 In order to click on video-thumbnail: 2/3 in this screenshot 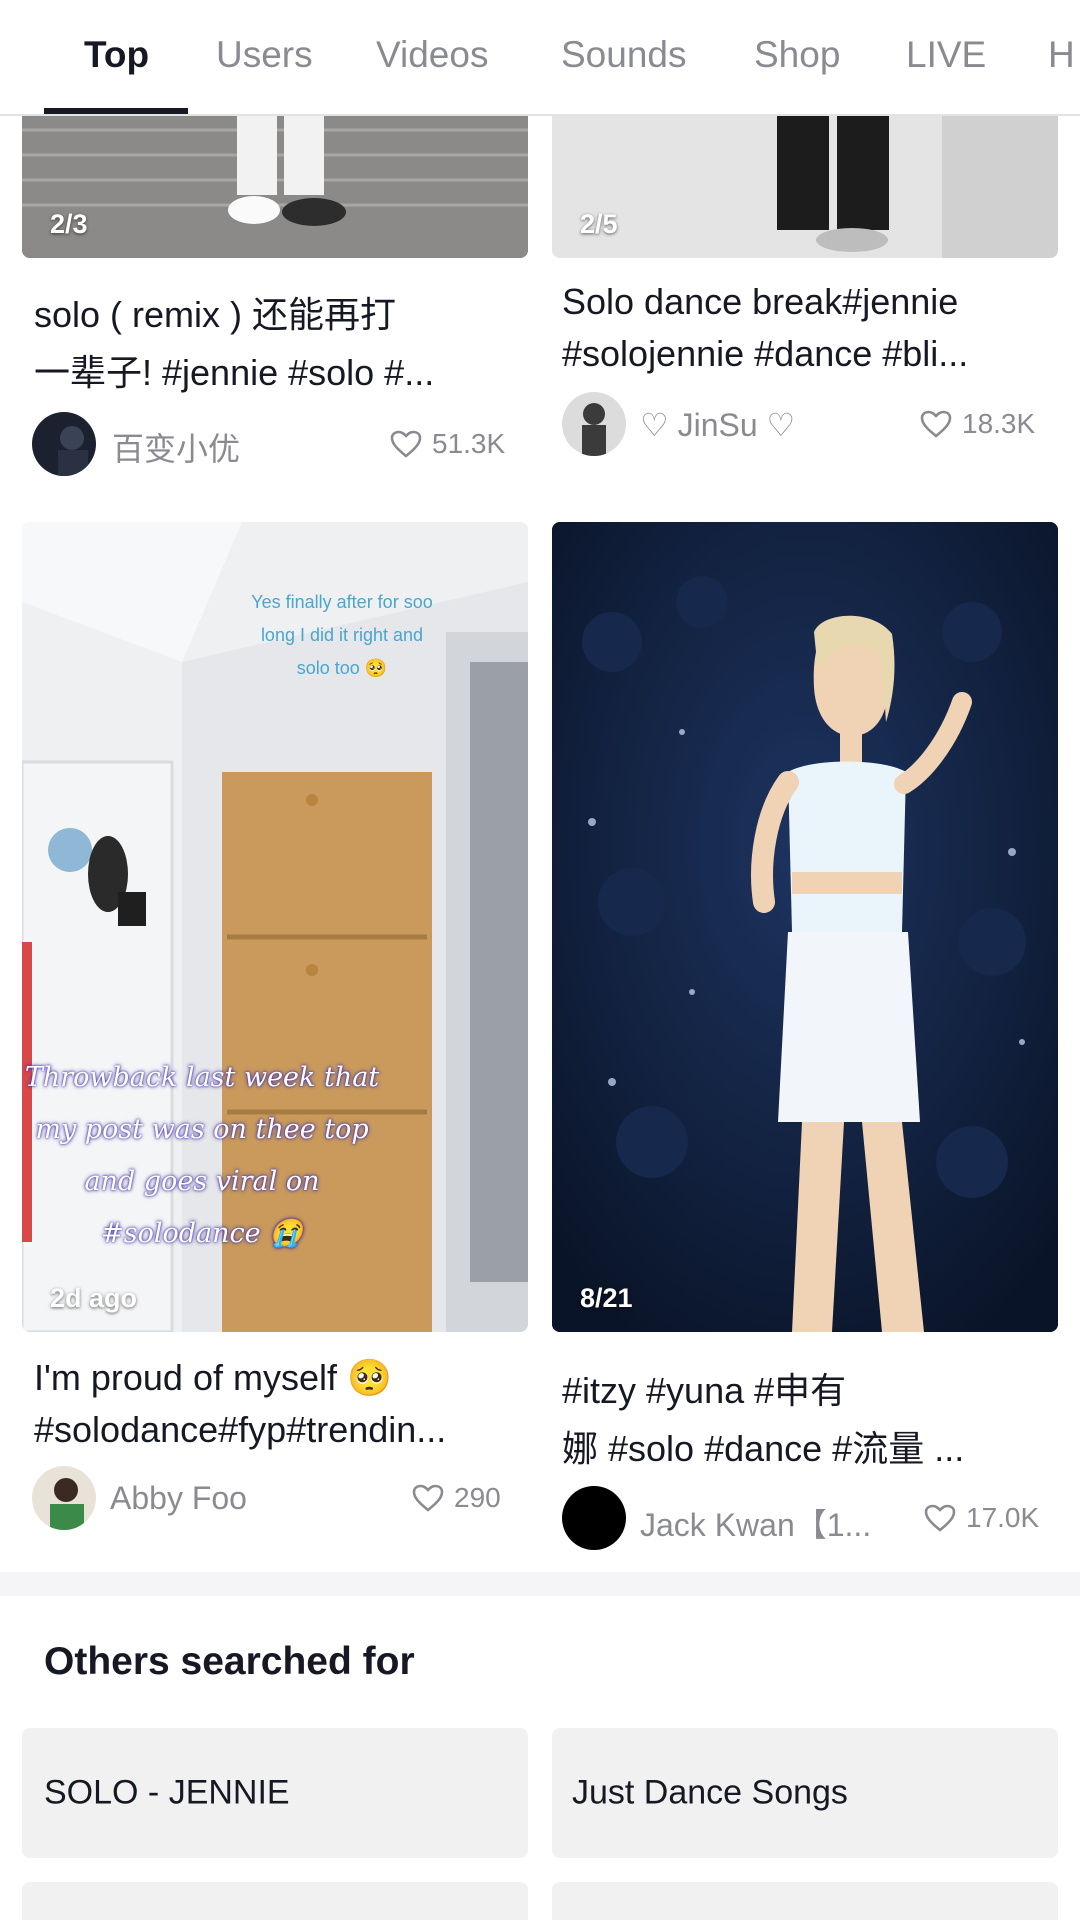, I will do `click(275, 179)`.